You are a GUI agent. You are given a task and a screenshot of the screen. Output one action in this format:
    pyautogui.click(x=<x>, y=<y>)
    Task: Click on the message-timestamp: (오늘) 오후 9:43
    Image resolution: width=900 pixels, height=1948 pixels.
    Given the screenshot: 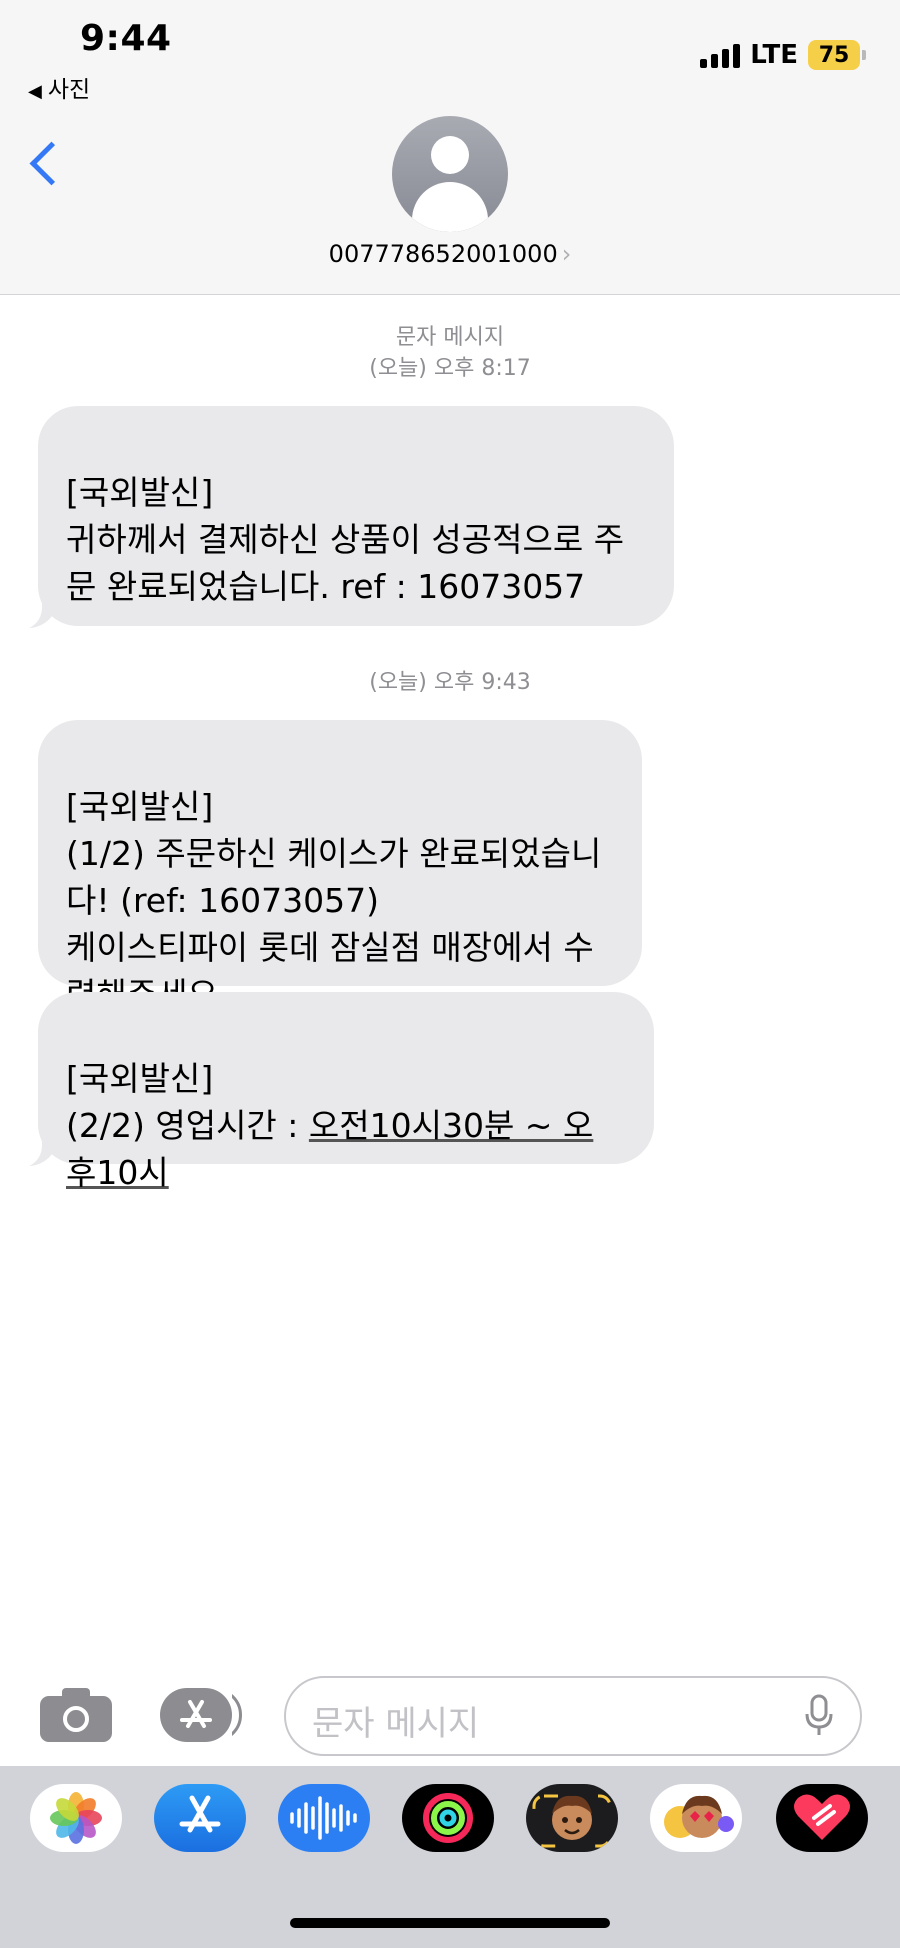 What is the action you would take?
    pyautogui.click(x=450, y=682)
    